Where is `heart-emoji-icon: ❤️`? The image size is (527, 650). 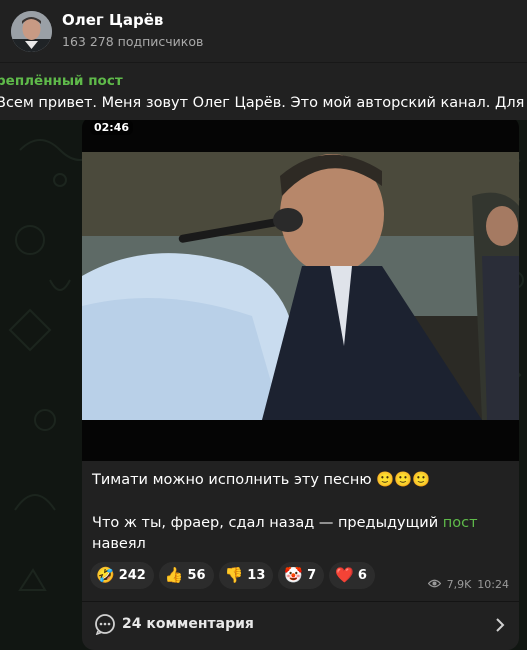 heart-emoji-icon: ❤️ is located at coordinates (344, 575).